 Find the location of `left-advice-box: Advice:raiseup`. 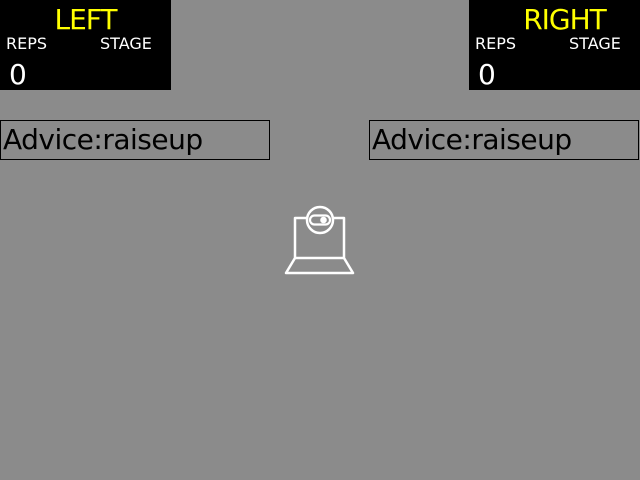

left-advice-box: Advice:raiseup is located at coordinates (135, 140).